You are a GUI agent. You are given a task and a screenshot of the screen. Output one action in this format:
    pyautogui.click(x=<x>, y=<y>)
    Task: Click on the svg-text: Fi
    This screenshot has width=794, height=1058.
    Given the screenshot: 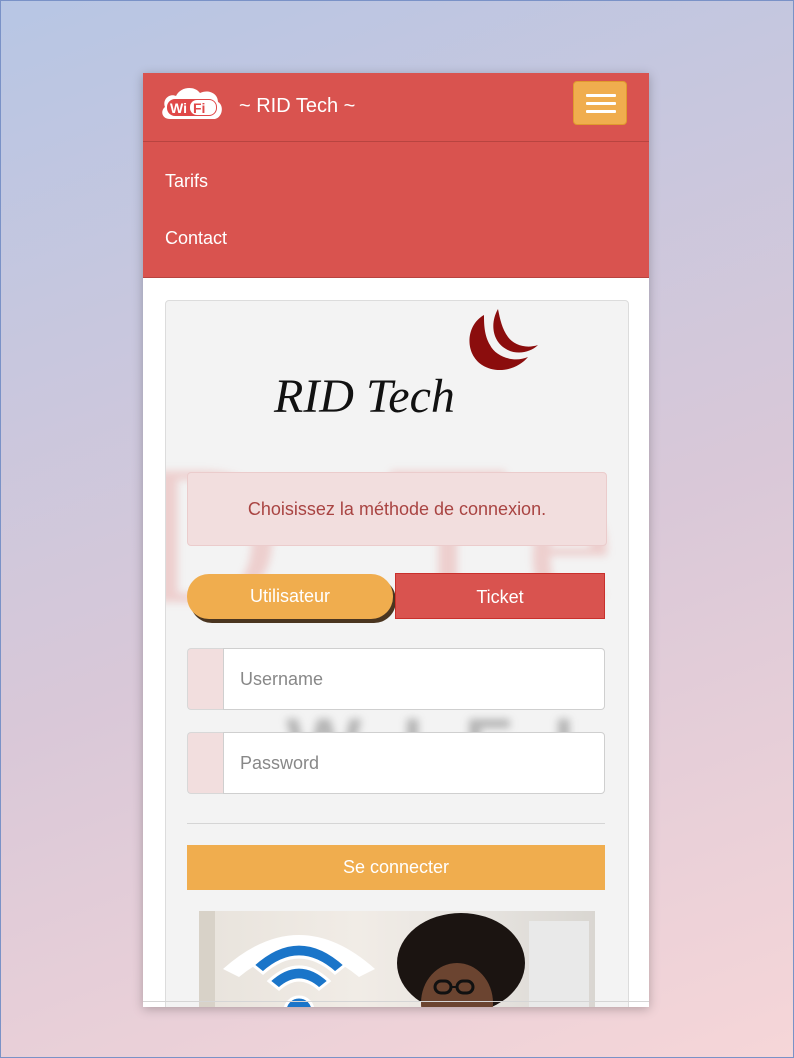 What is the action you would take?
    pyautogui.click(x=199, y=108)
    